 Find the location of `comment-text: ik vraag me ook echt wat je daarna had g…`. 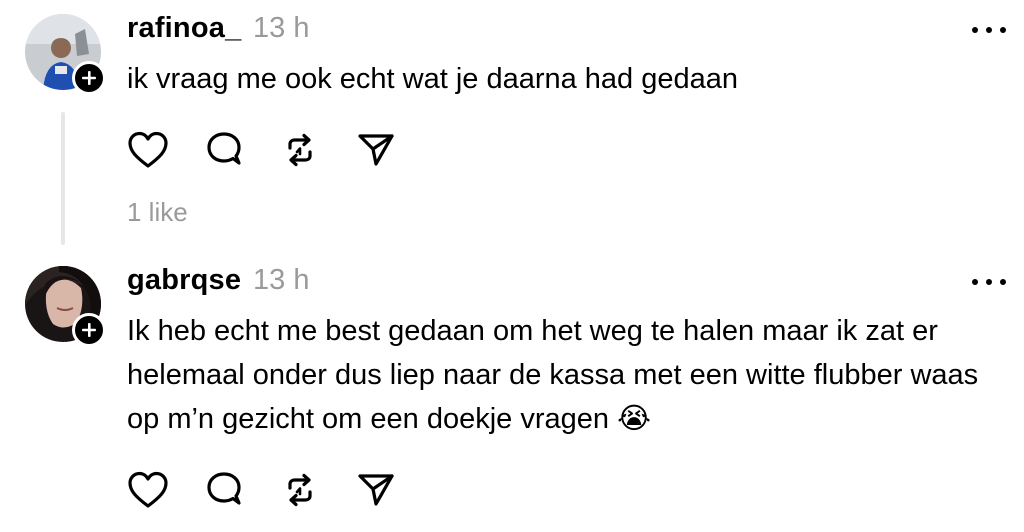

comment-text: ik vraag me ook echt wat je daarna had g… is located at coordinates (433, 79).